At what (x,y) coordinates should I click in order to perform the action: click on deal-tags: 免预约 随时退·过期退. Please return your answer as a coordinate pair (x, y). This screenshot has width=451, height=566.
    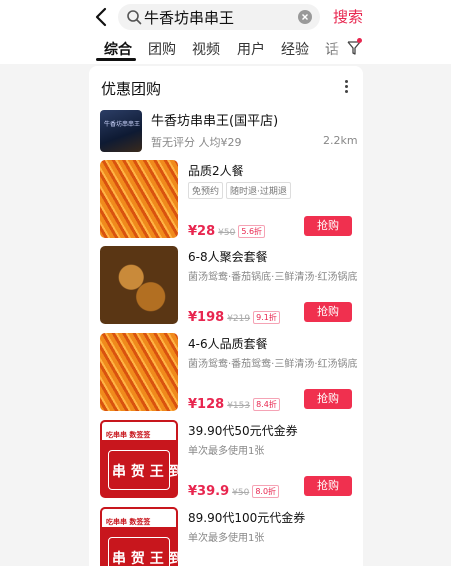
    Looking at the image, I should click on (239, 190).